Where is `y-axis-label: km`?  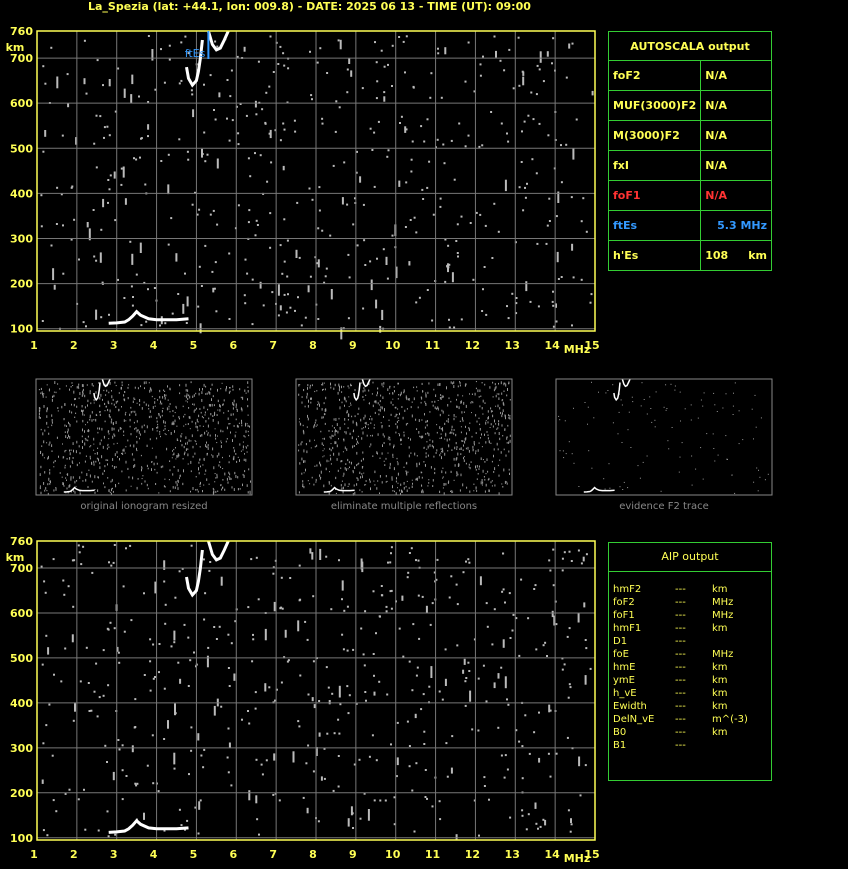 y-axis-label: km is located at coordinates (15, 47).